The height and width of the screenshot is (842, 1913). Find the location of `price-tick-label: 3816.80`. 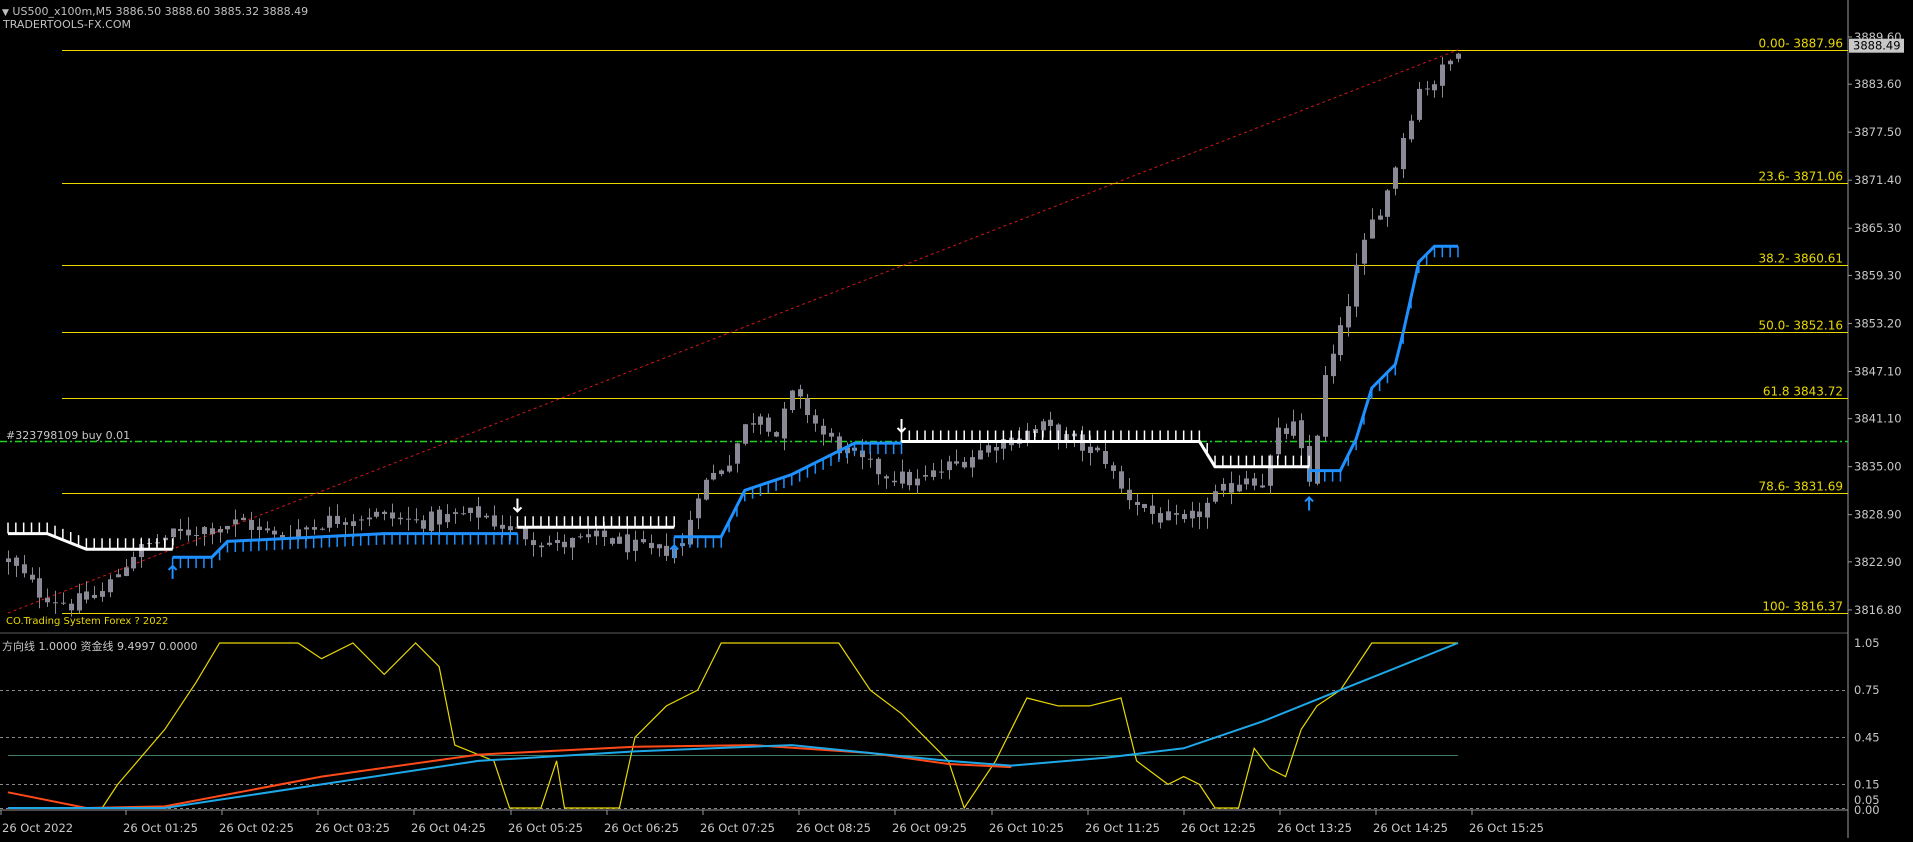

price-tick-label: 3816.80 is located at coordinates (1878, 610).